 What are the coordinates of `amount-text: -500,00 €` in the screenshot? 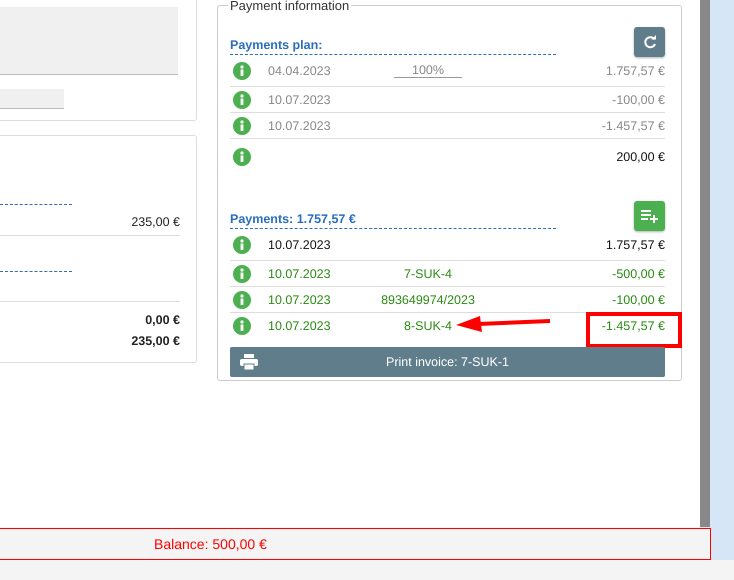 It's located at (638, 273).